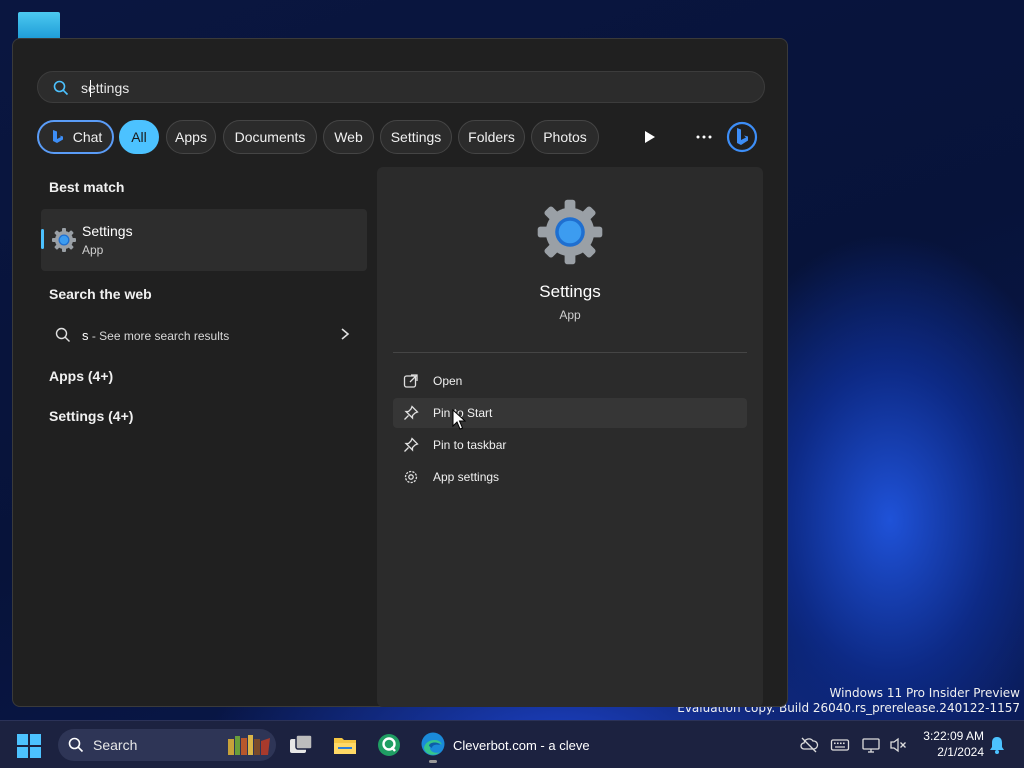 Image resolution: width=1024 pixels, height=768 pixels. I want to click on more-options-button, so click(704, 137).